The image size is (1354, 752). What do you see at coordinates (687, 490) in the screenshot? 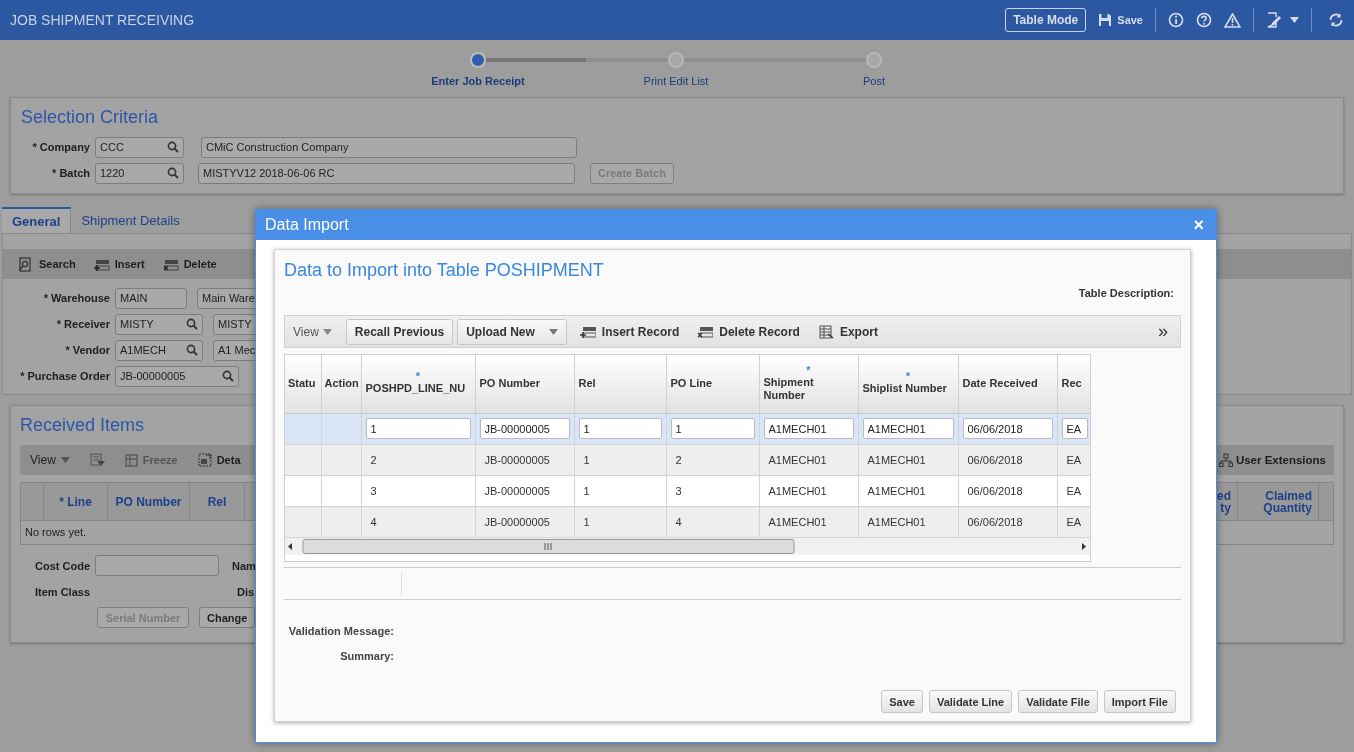
I see `table-row: 3 JB-00000005 1 3 A1MECH01 A1MECH01 06/06/2018 EA` at bounding box center [687, 490].